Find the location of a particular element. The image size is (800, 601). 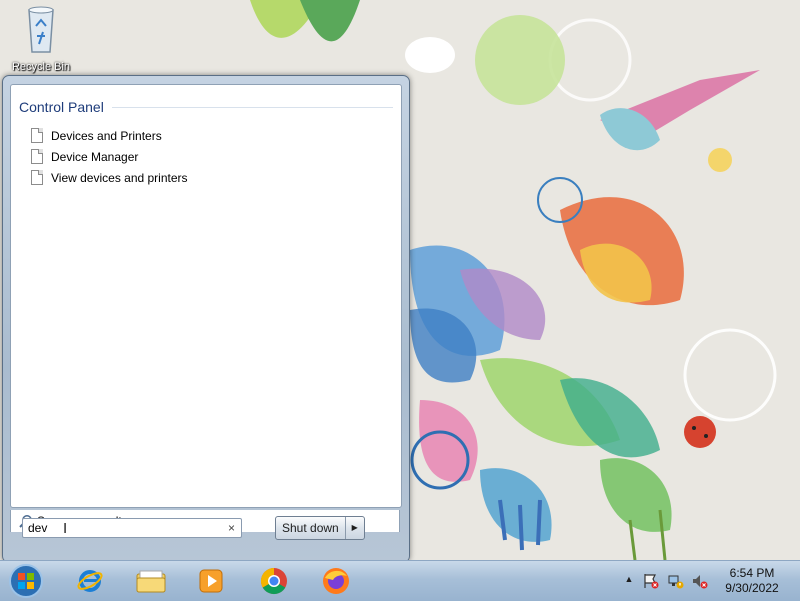

search-box: × is located at coordinates (132, 528).